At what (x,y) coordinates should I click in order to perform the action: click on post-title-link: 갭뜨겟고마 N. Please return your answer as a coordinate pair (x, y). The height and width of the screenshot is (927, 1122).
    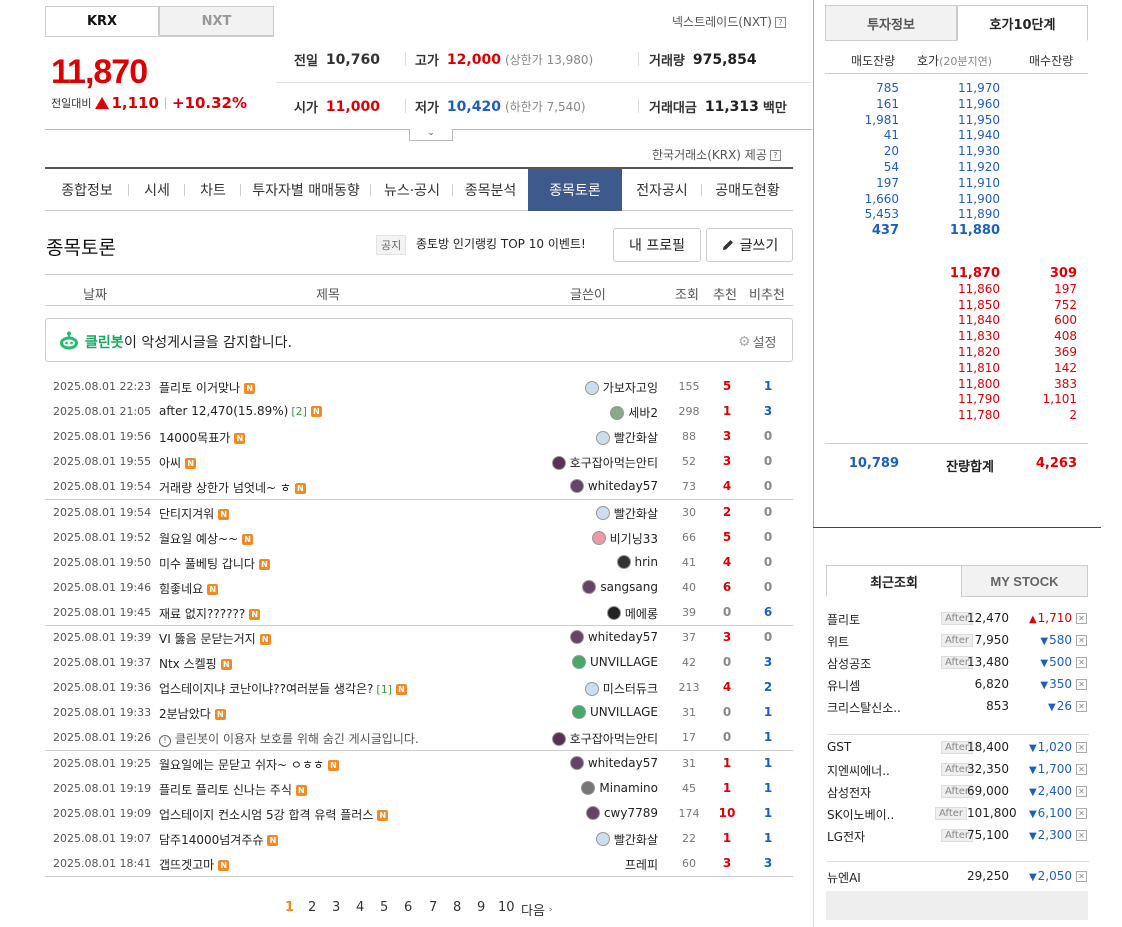
    Looking at the image, I should click on (194, 864).